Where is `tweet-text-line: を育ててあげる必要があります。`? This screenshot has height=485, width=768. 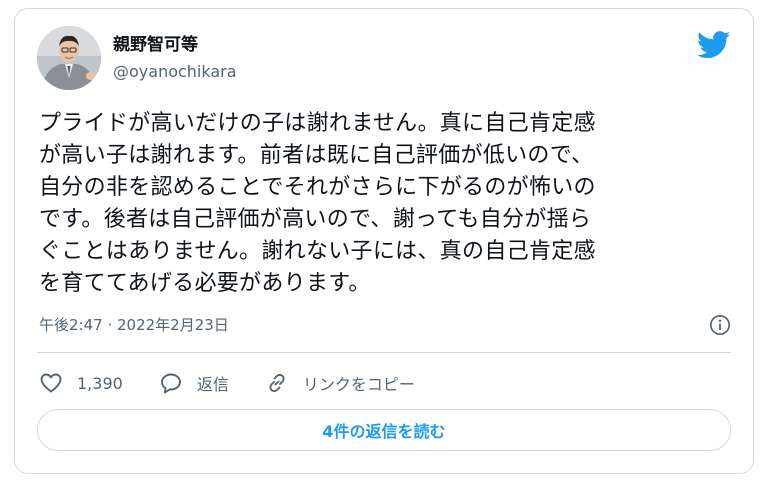
tweet-text-line: を育ててあげる必要があります。 is located at coordinates (205, 283).